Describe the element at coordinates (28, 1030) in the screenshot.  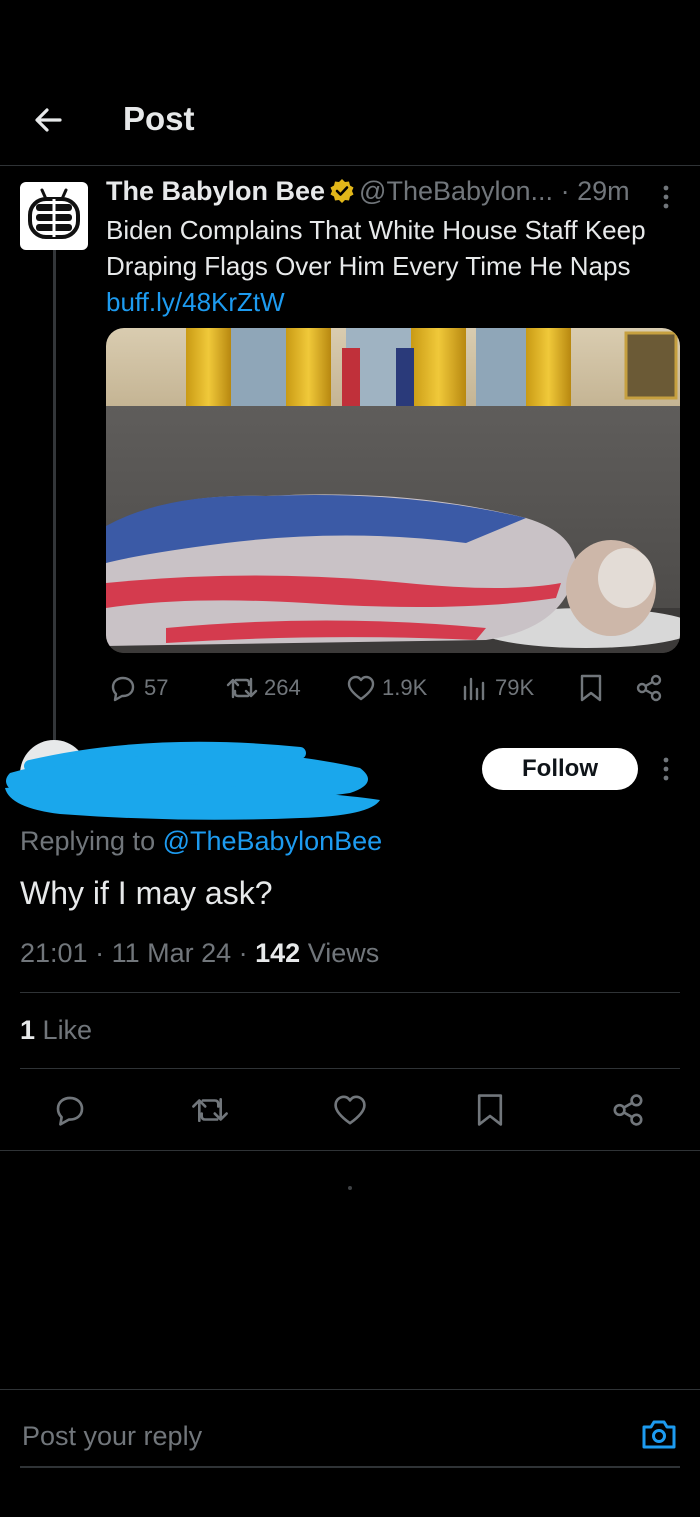
I see `reply-likes-count: 1` at that location.